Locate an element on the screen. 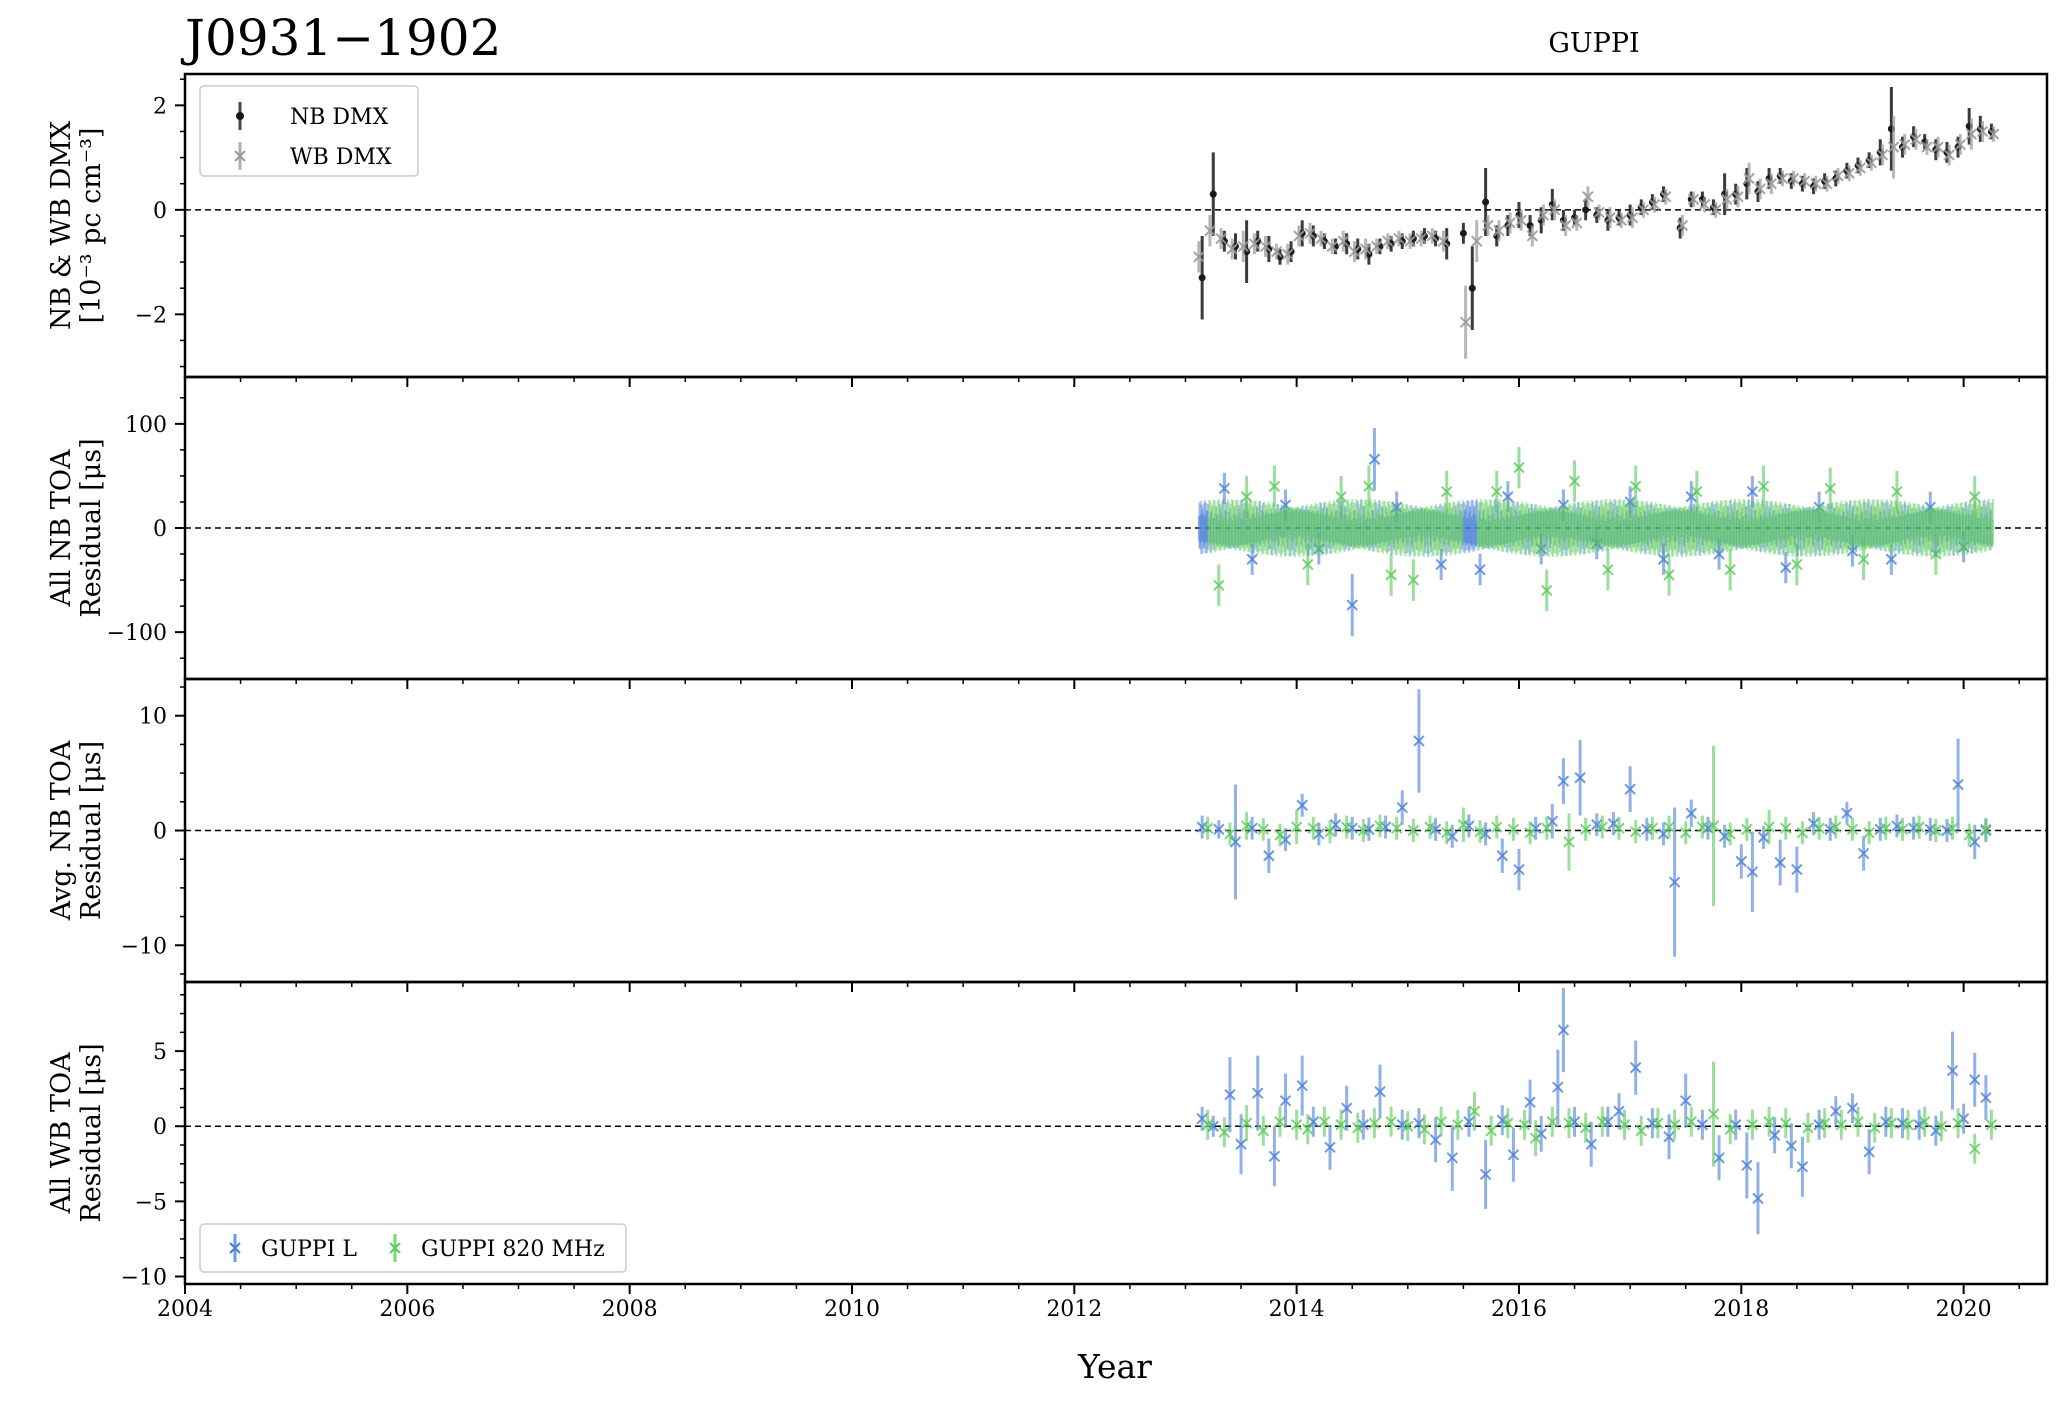 This screenshot has width=2065, height=1404. y-axis-label-line1: NB & WB DMX is located at coordinates (61, 225).